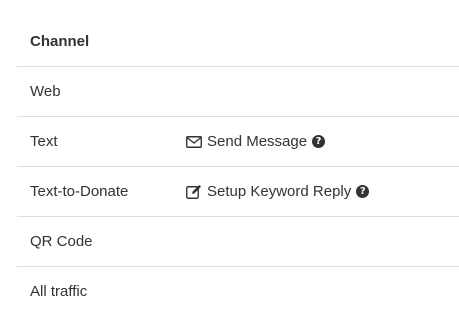  I want to click on setup-keyword-reply-label: Setup Keyword Reply, so click(279, 191).